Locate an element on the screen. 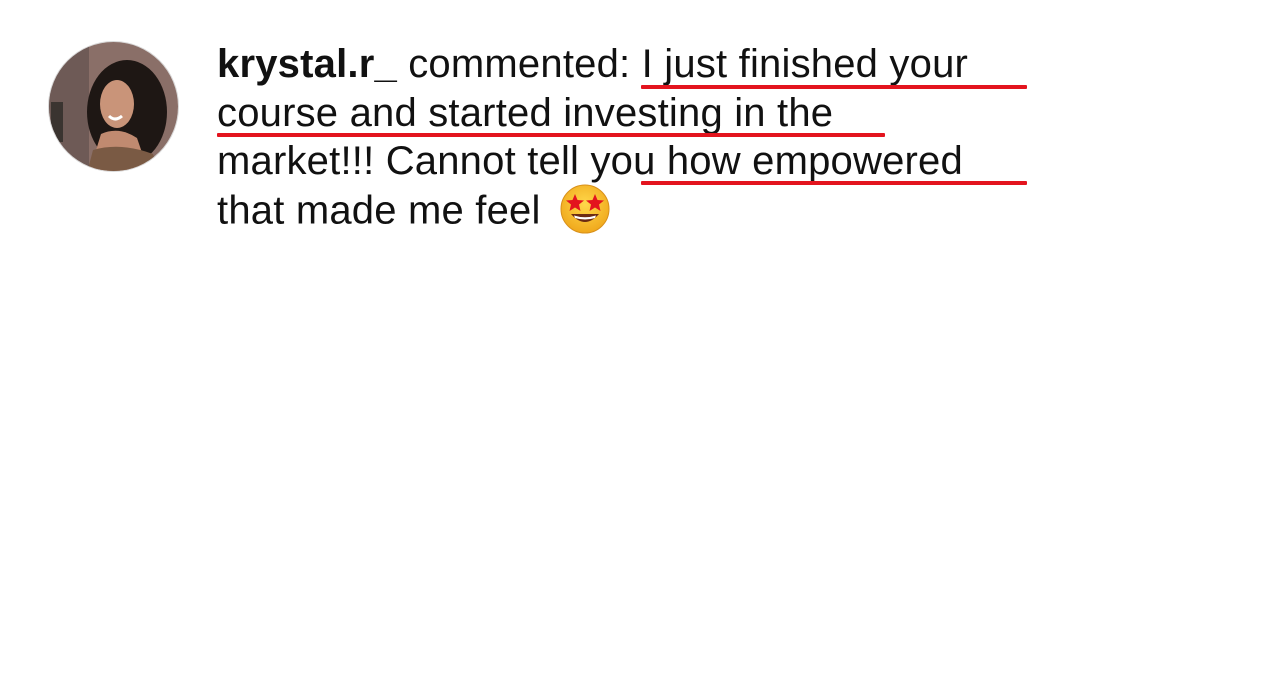 This screenshot has width=1284, height=679. comment-line-4: that made me feel is located at coordinates (647, 209).